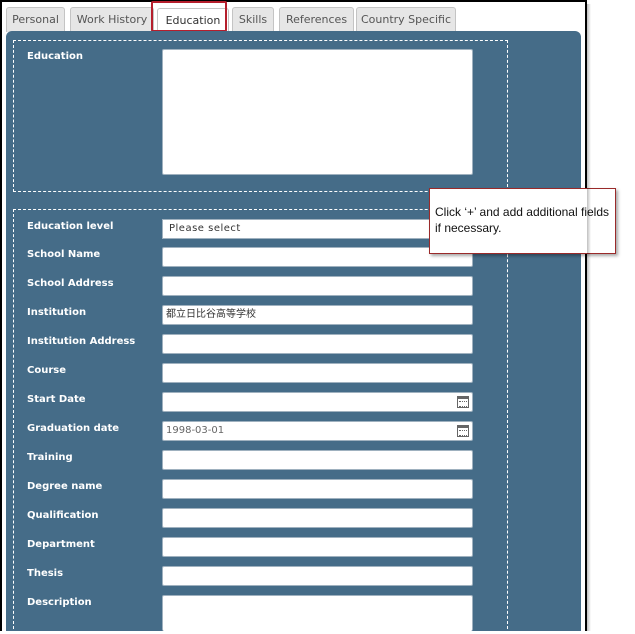 Image resolution: width=635 pixels, height=634 pixels. I want to click on frame-shadow, so click(589, 317).